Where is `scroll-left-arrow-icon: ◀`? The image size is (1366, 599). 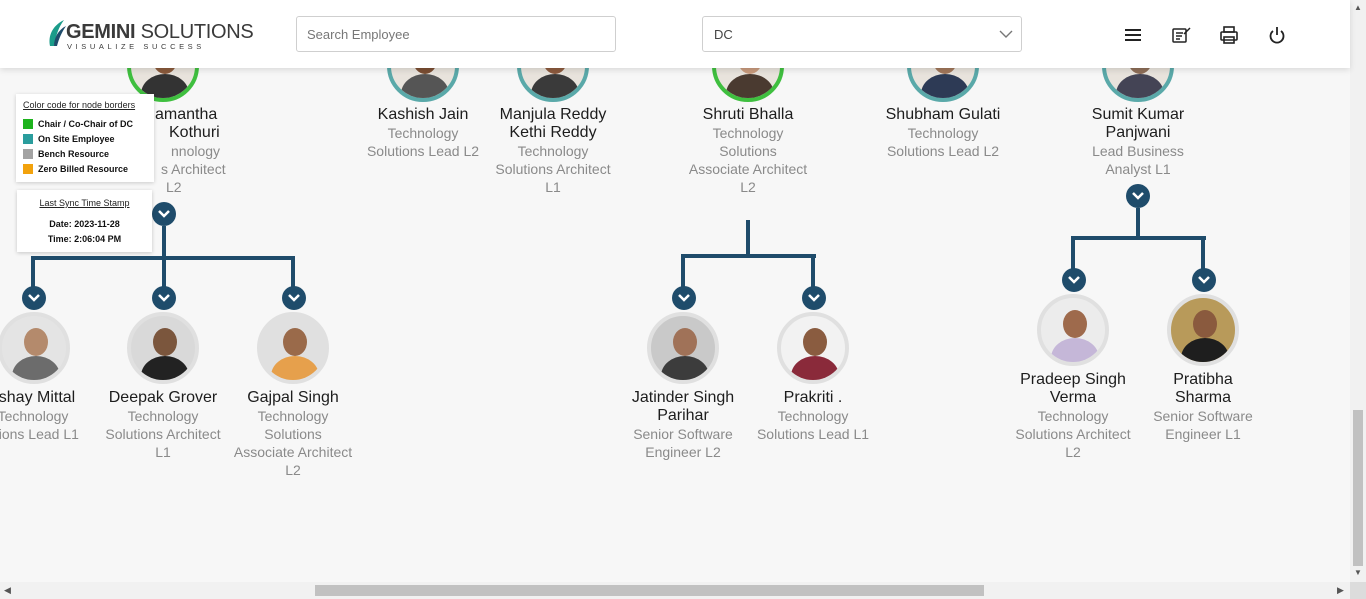
scroll-left-arrow-icon: ◀ is located at coordinates (7, 590).